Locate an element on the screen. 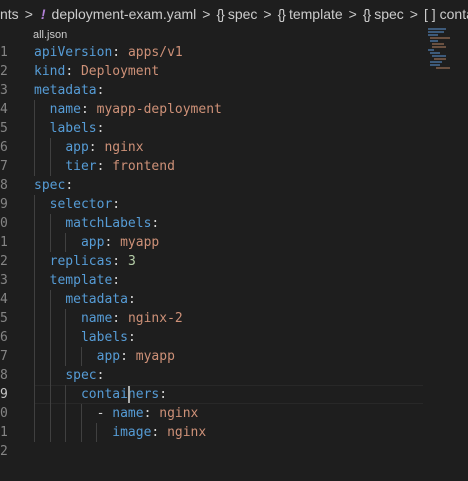 Image resolution: width=468 pixels, height=481 pixels. line-number: 7 is located at coordinates (4, 356).